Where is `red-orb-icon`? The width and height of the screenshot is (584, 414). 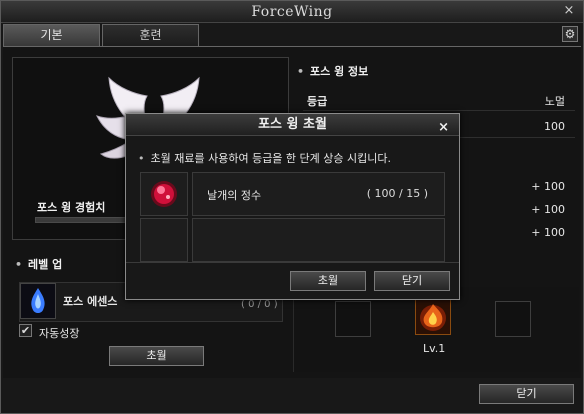 red-orb-icon is located at coordinates (164, 194).